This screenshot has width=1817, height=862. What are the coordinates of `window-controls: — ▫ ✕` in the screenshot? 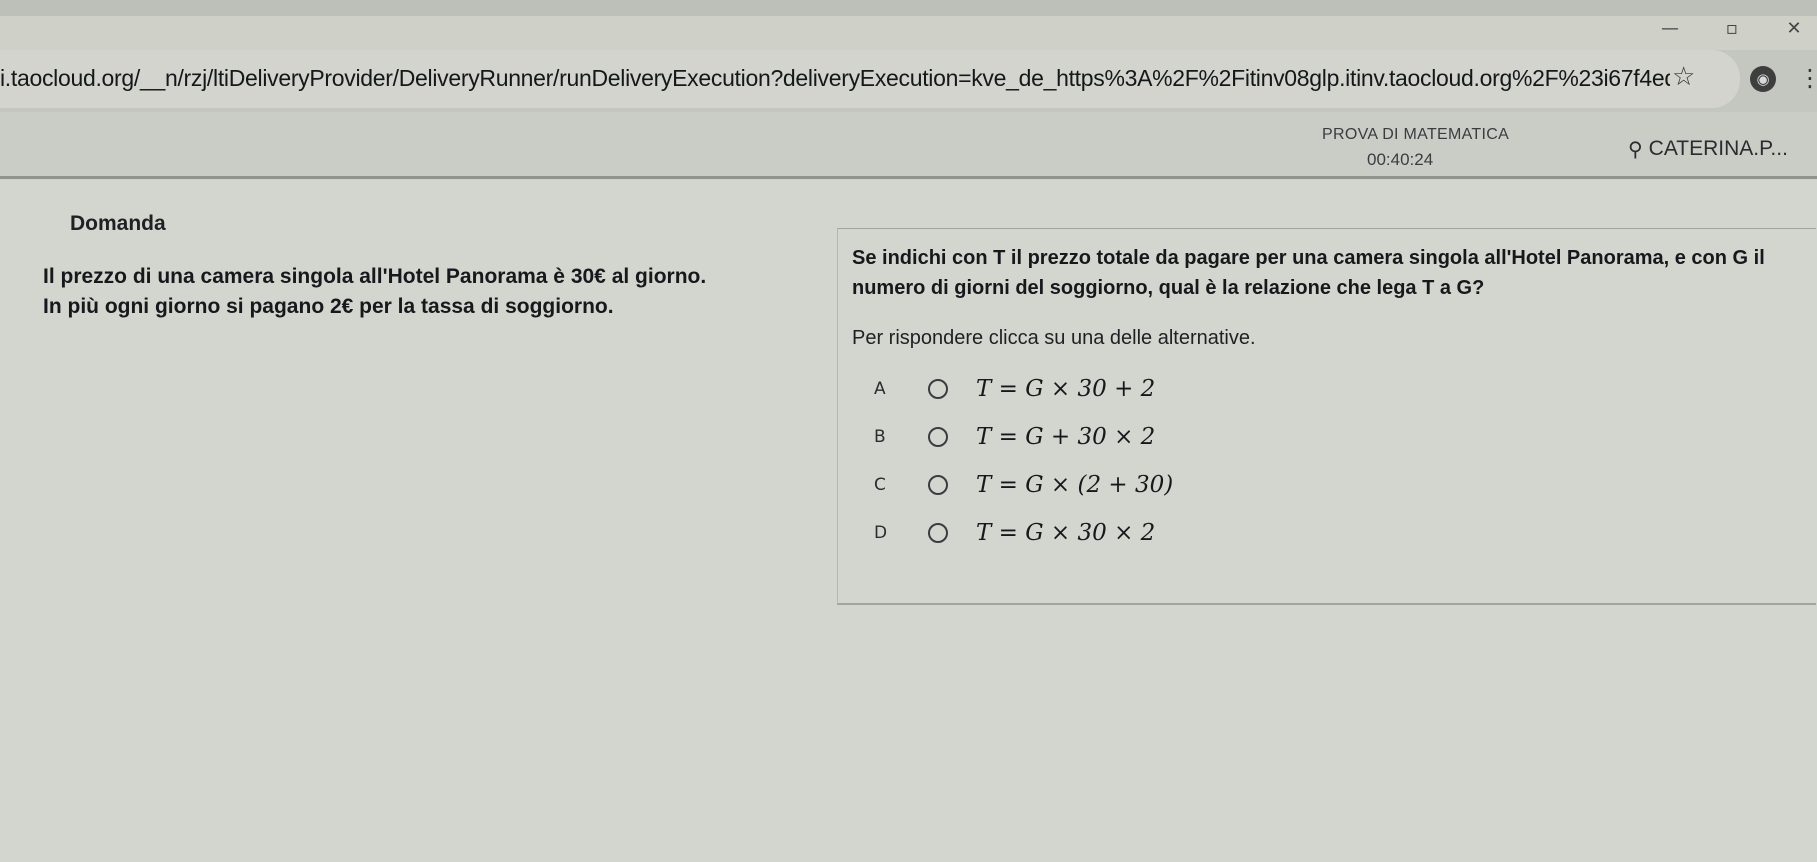 It's located at (1732, 28).